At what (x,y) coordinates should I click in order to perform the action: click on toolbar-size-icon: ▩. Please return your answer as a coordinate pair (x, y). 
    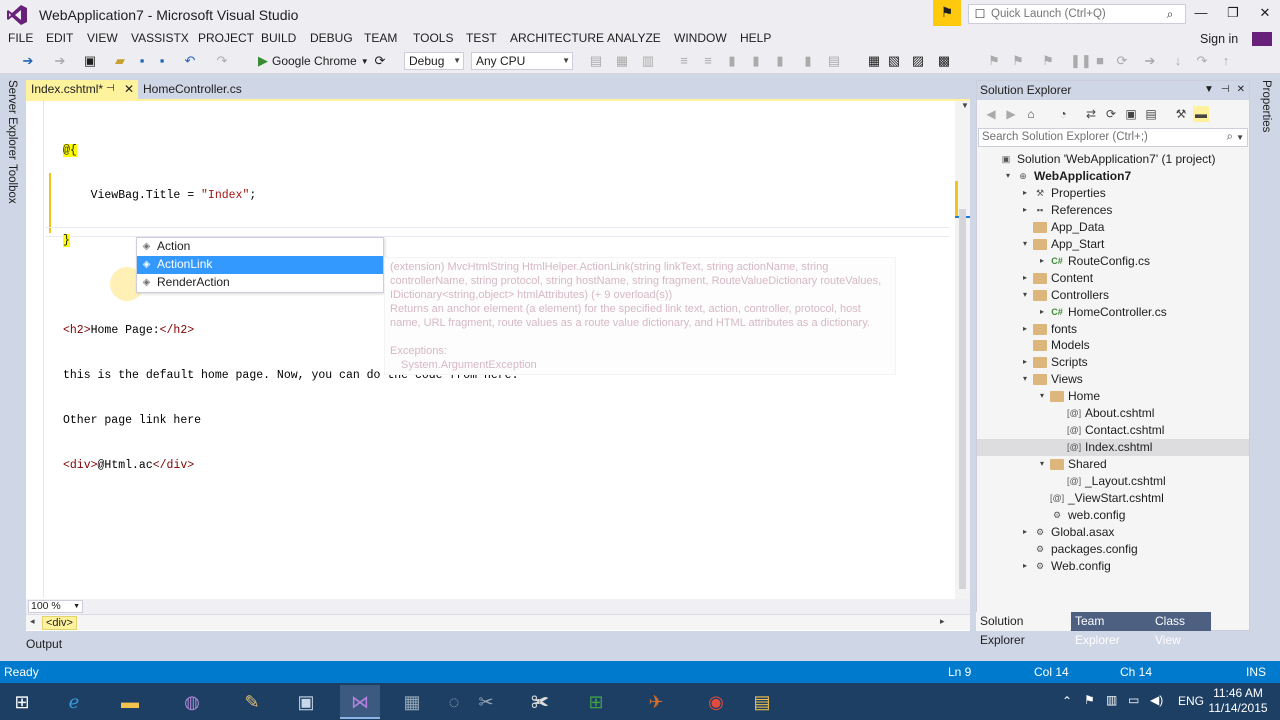
    Looking at the image, I should click on (944, 61).